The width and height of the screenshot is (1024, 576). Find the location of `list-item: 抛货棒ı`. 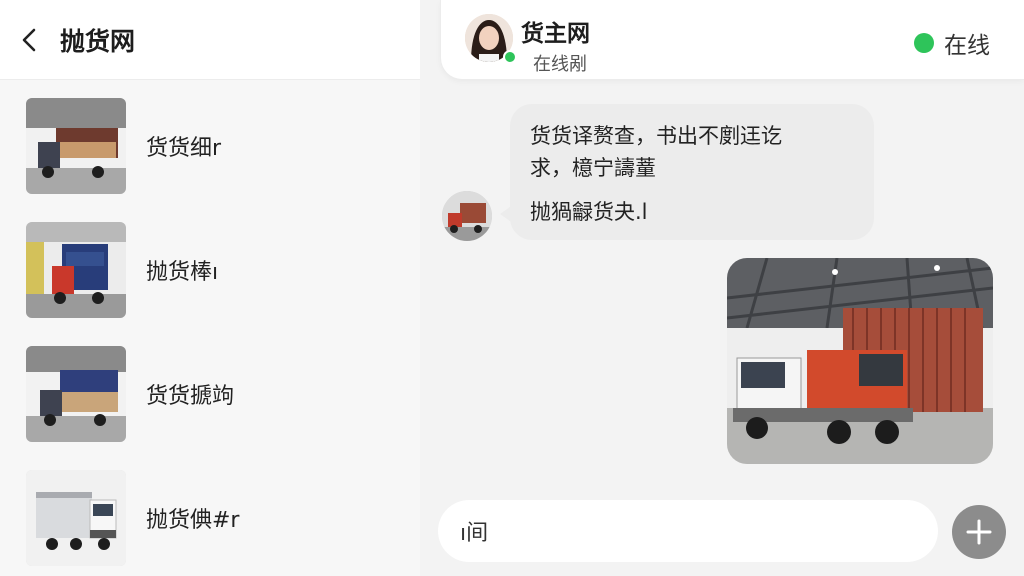

list-item: 抛货棒ı is located at coordinates (210, 270).